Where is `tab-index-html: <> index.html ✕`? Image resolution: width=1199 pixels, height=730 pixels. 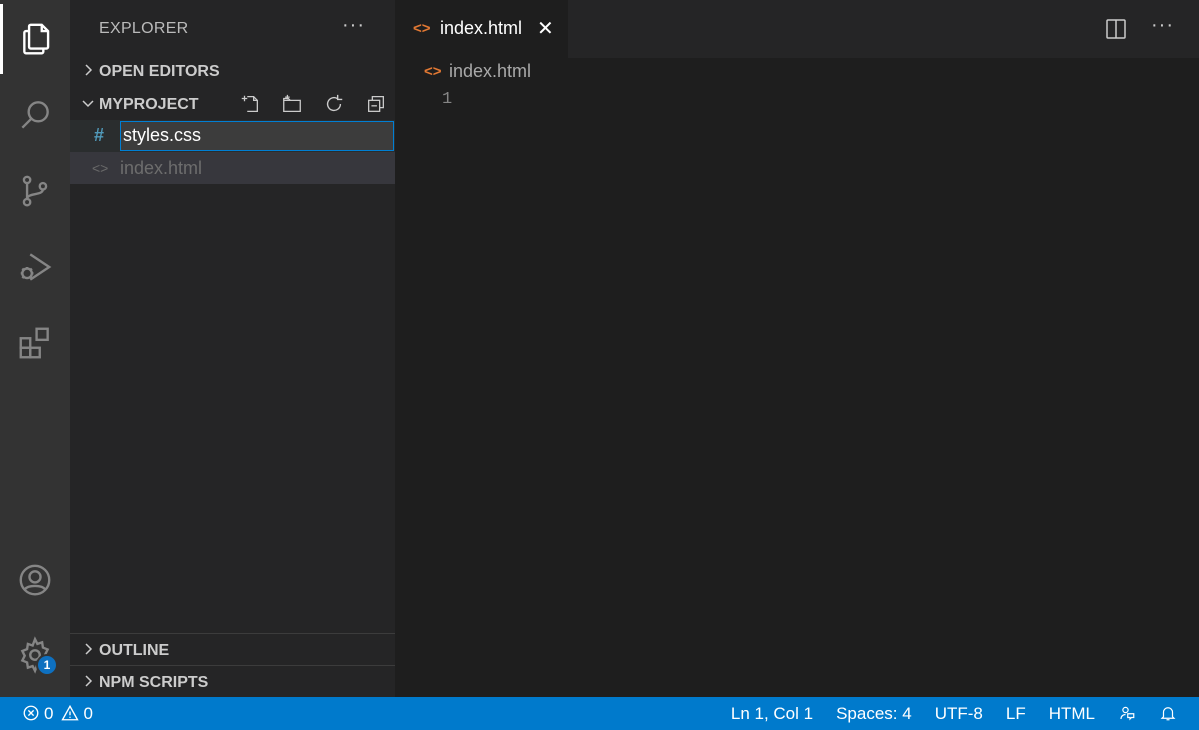
tab-index-html: <> index.html ✕ is located at coordinates (481, 29).